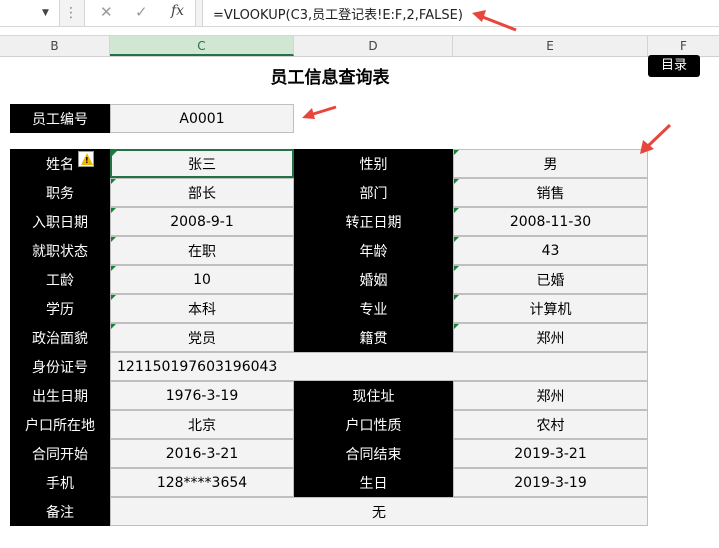 The height and width of the screenshot is (548, 719). What do you see at coordinates (202, 46) in the screenshot?
I see `column-header-c: C` at bounding box center [202, 46].